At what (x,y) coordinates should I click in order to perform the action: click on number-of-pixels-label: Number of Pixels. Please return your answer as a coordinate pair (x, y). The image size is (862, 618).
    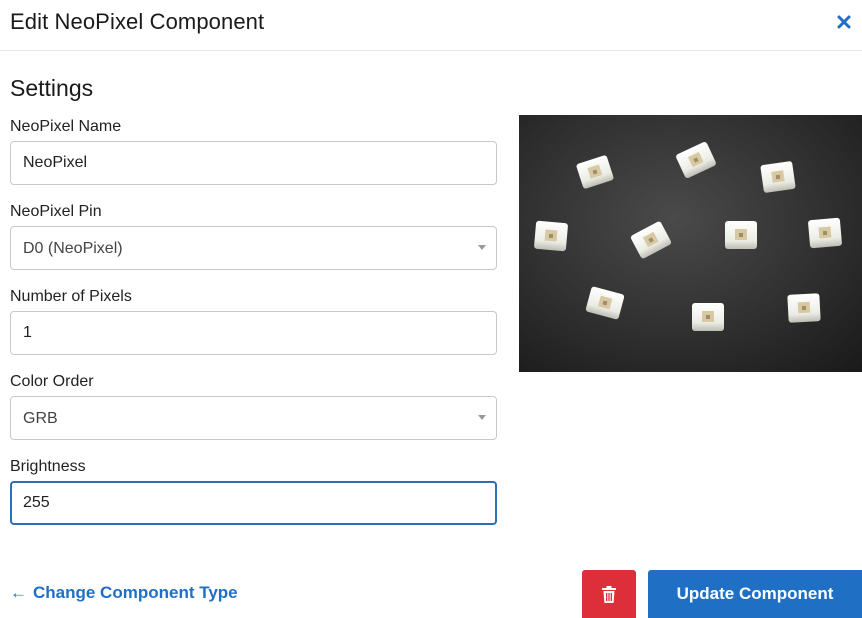
    Looking at the image, I should click on (71, 296).